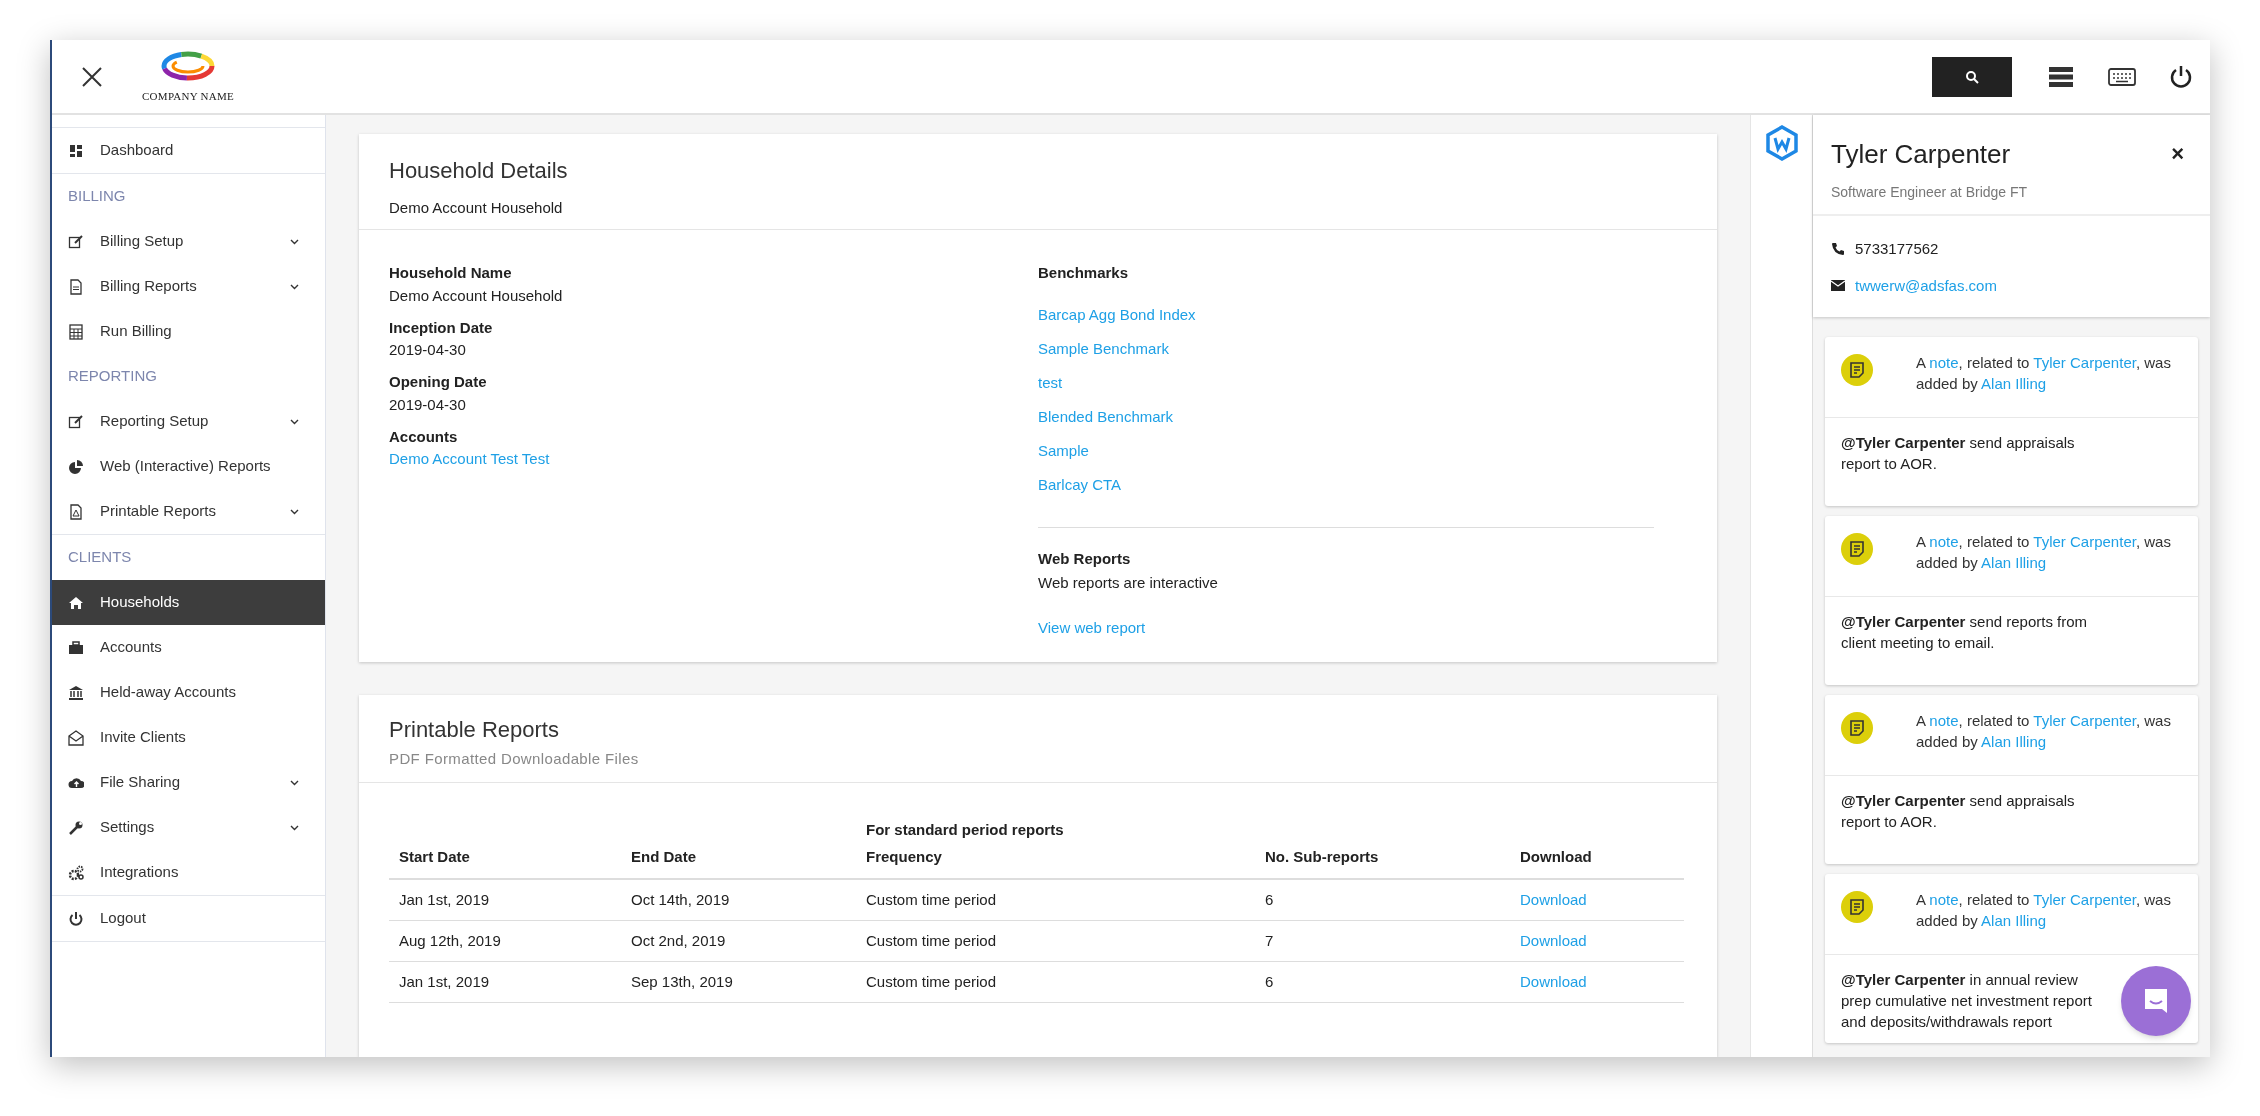 This screenshot has height=1116, width=2260. What do you see at coordinates (1556, 856) in the screenshot?
I see `column-header: Download` at bounding box center [1556, 856].